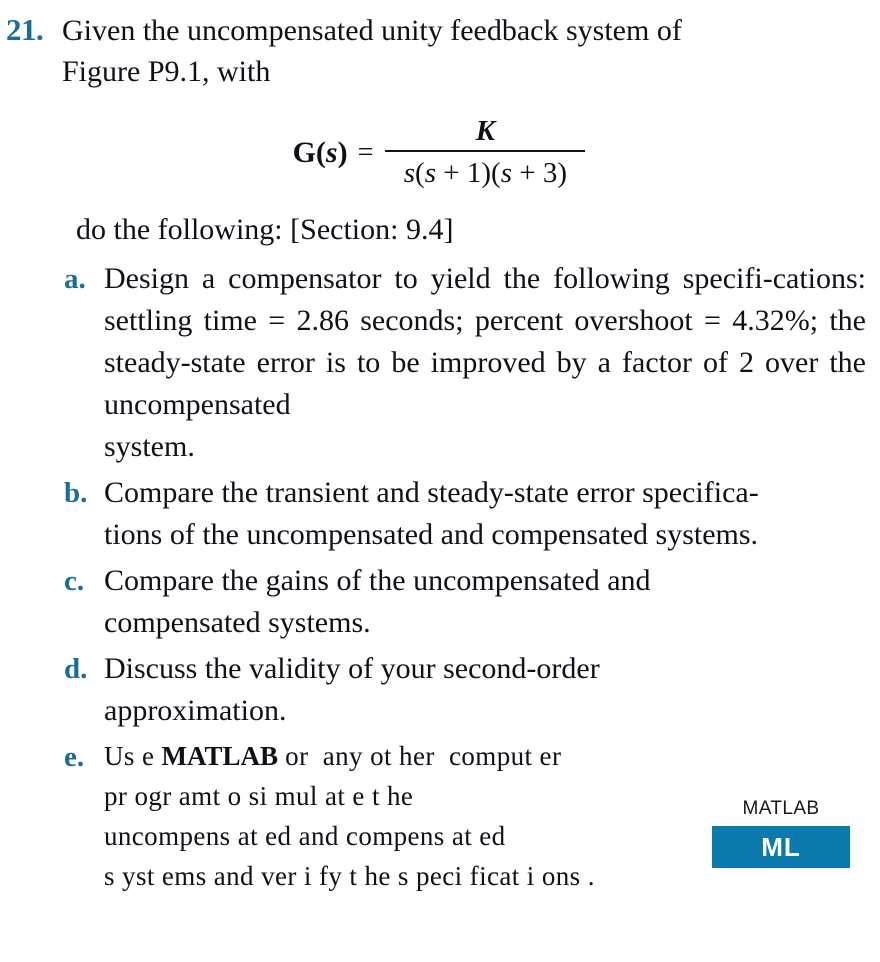  Describe the element at coordinates (259, 796) in the screenshot. I see `sub-item-e-line2: pr ogr amt o si mul at e t he` at that location.